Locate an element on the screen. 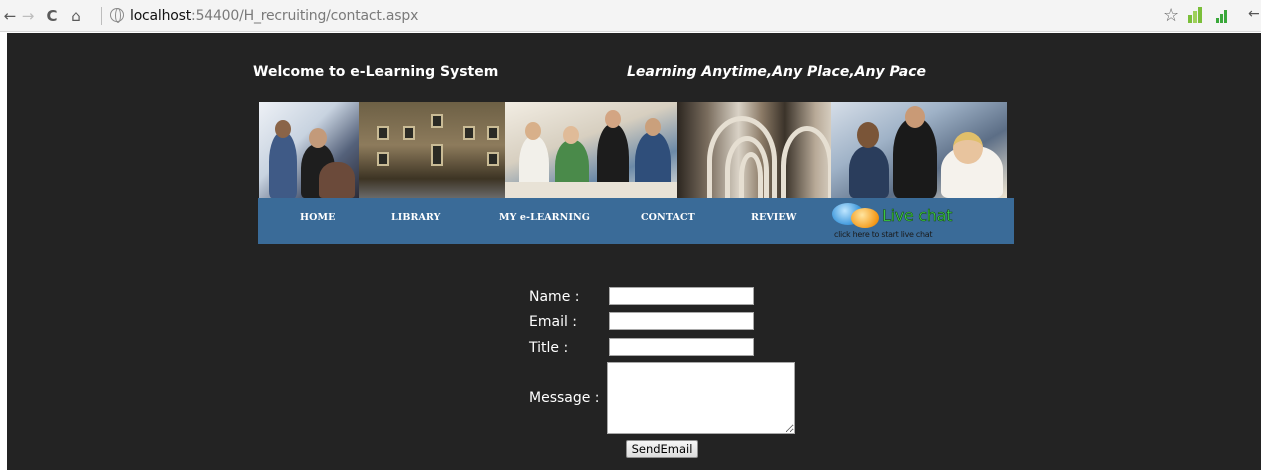 This screenshot has width=1261, height=470. nav-library: LIBRARY is located at coordinates (416, 217).